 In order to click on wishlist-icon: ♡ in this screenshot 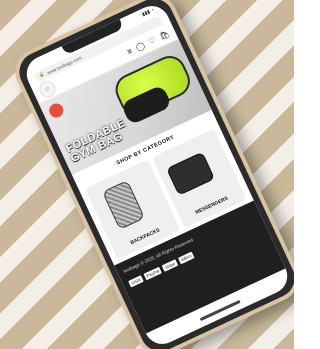, I will do `click(152, 40)`.